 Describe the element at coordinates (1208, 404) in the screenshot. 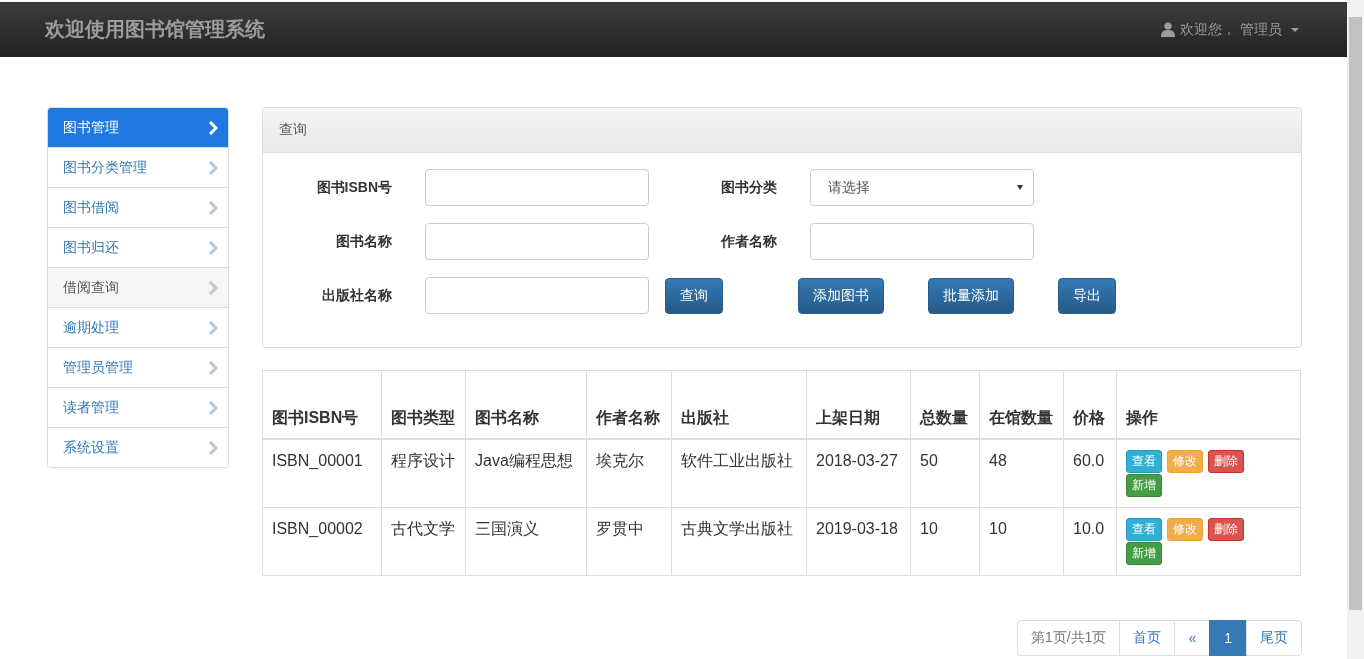

I see `column-header: 操作` at that location.